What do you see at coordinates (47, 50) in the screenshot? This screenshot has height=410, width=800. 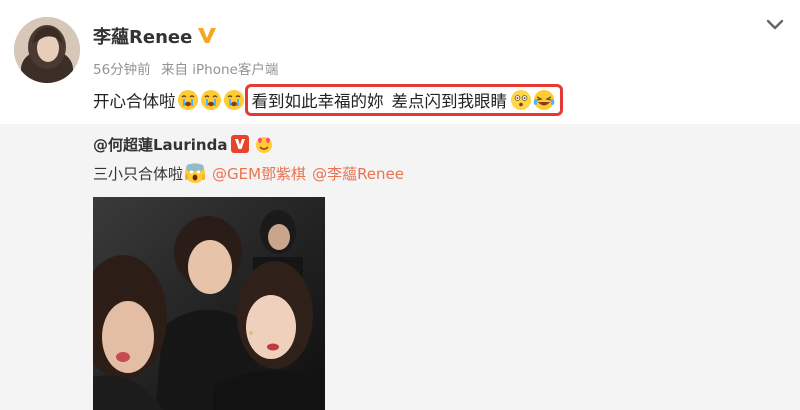 I see `avatar` at bounding box center [47, 50].